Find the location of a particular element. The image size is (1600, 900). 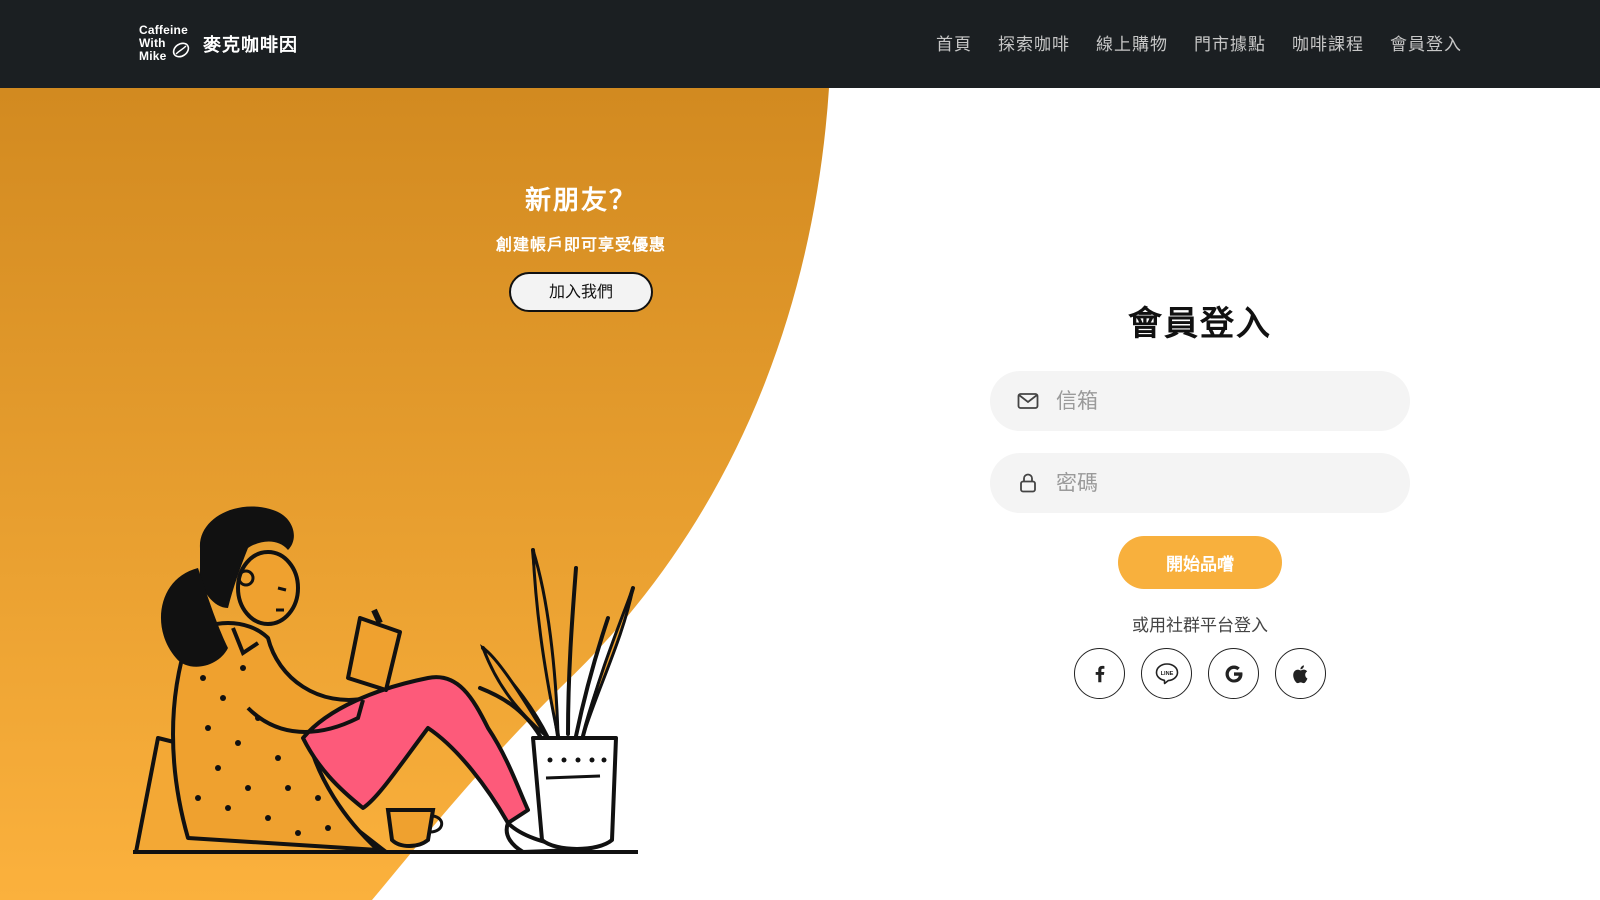

line-icon-text: LINE is located at coordinates (1166, 673).